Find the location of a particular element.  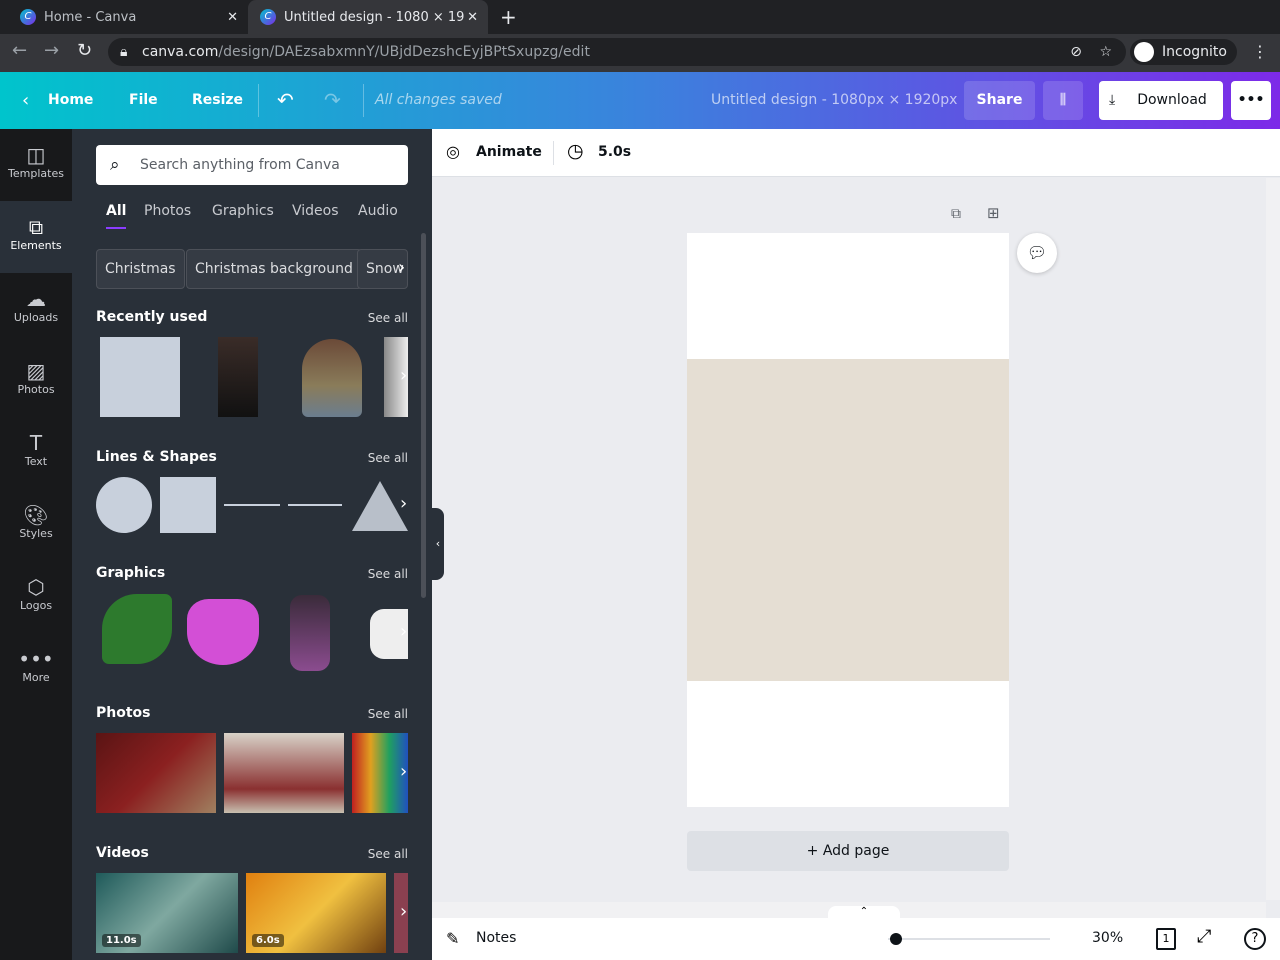

circle-shape is located at coordinates (124, 505).